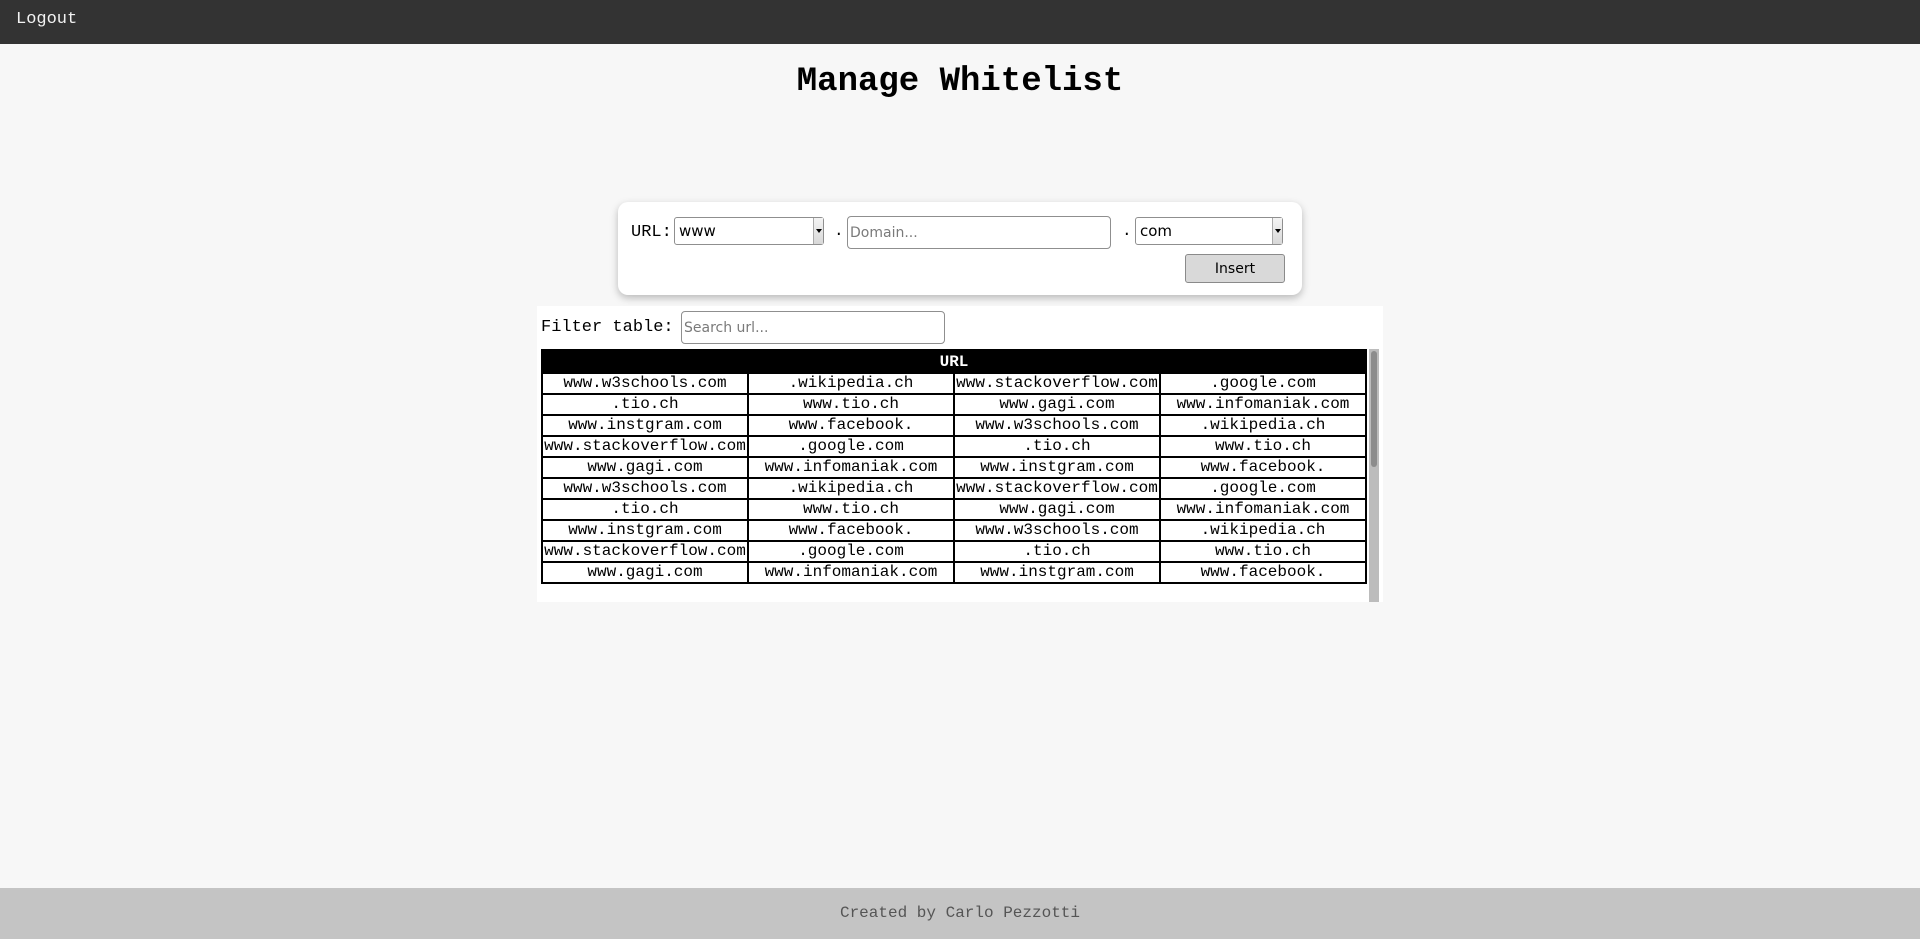  I want to click on prefix-select: www, so click(749, 231).